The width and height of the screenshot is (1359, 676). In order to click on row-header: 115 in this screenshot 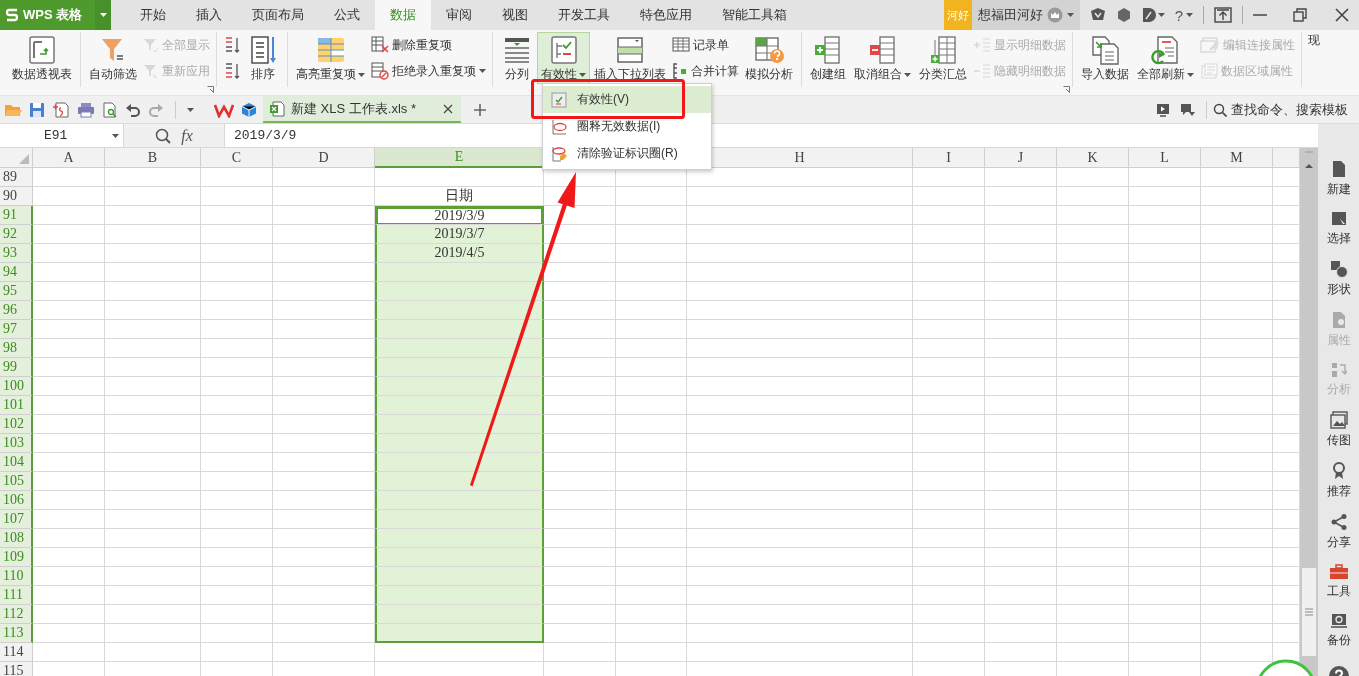, I will do `click(16, 669)`.